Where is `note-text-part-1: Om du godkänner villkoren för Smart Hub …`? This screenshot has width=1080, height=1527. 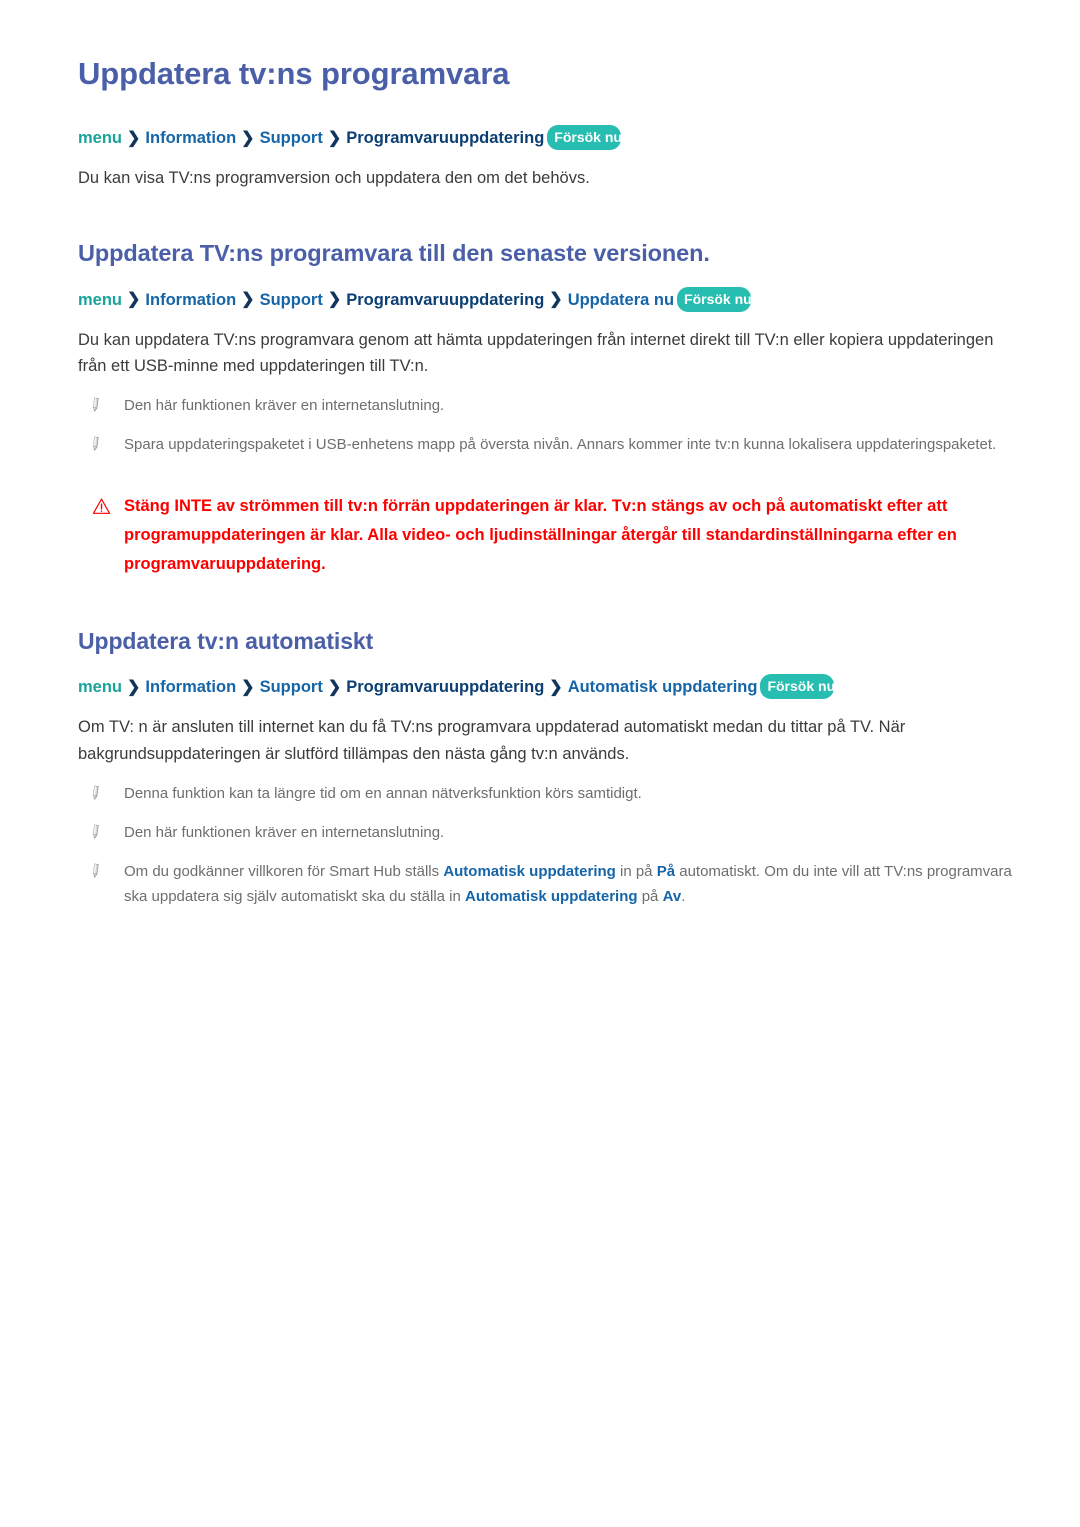 note-text-part-1: Om du godkänner villkoren för Smart Hub … is located at coordinates (284, 871).